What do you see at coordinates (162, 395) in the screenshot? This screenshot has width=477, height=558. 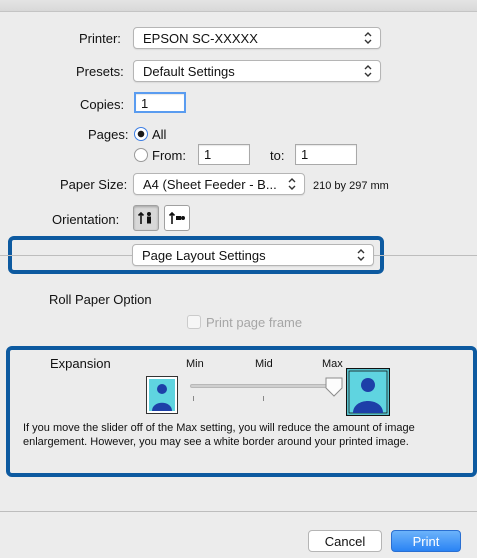 I see `min-expansion-icon` at bounding box center [162, 395].